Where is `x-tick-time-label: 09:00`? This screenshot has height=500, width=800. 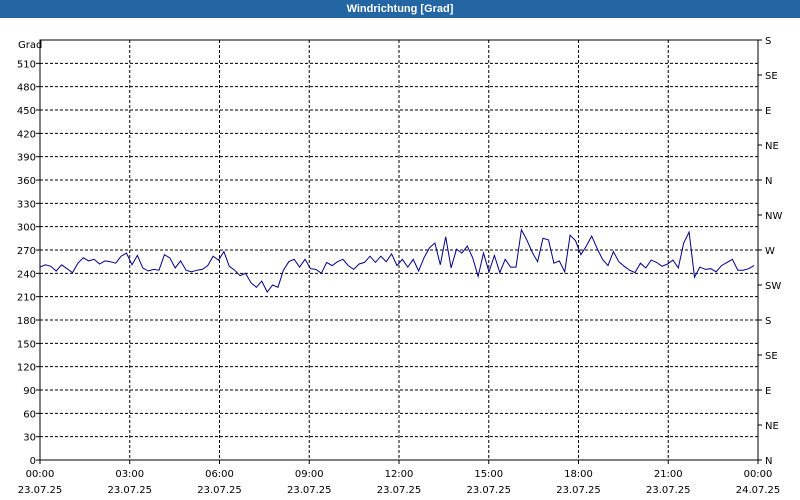
x-tick-time-label: 09:00 is located at coordinates (309, 474).